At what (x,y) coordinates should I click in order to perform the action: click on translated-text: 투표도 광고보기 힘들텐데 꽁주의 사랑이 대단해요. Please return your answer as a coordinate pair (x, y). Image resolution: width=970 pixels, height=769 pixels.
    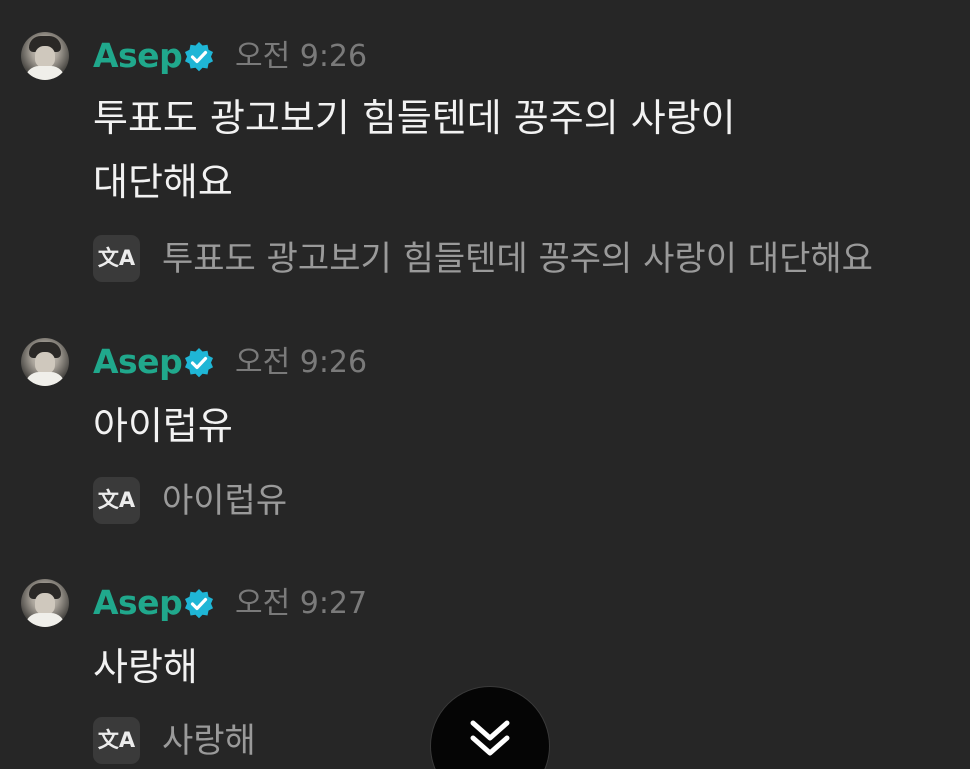
    Looking at the image, I should click on (517, 259).